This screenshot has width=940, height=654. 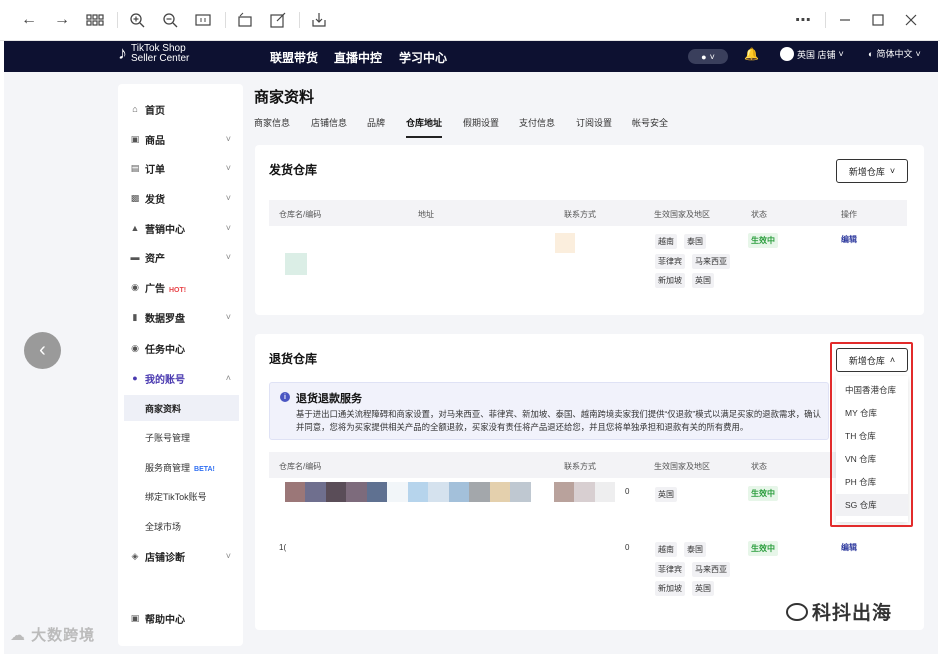 What do you see at coordinates (845, 20) in the screenshot?
I see `minimize-icon` at bounding box center [845, 20].